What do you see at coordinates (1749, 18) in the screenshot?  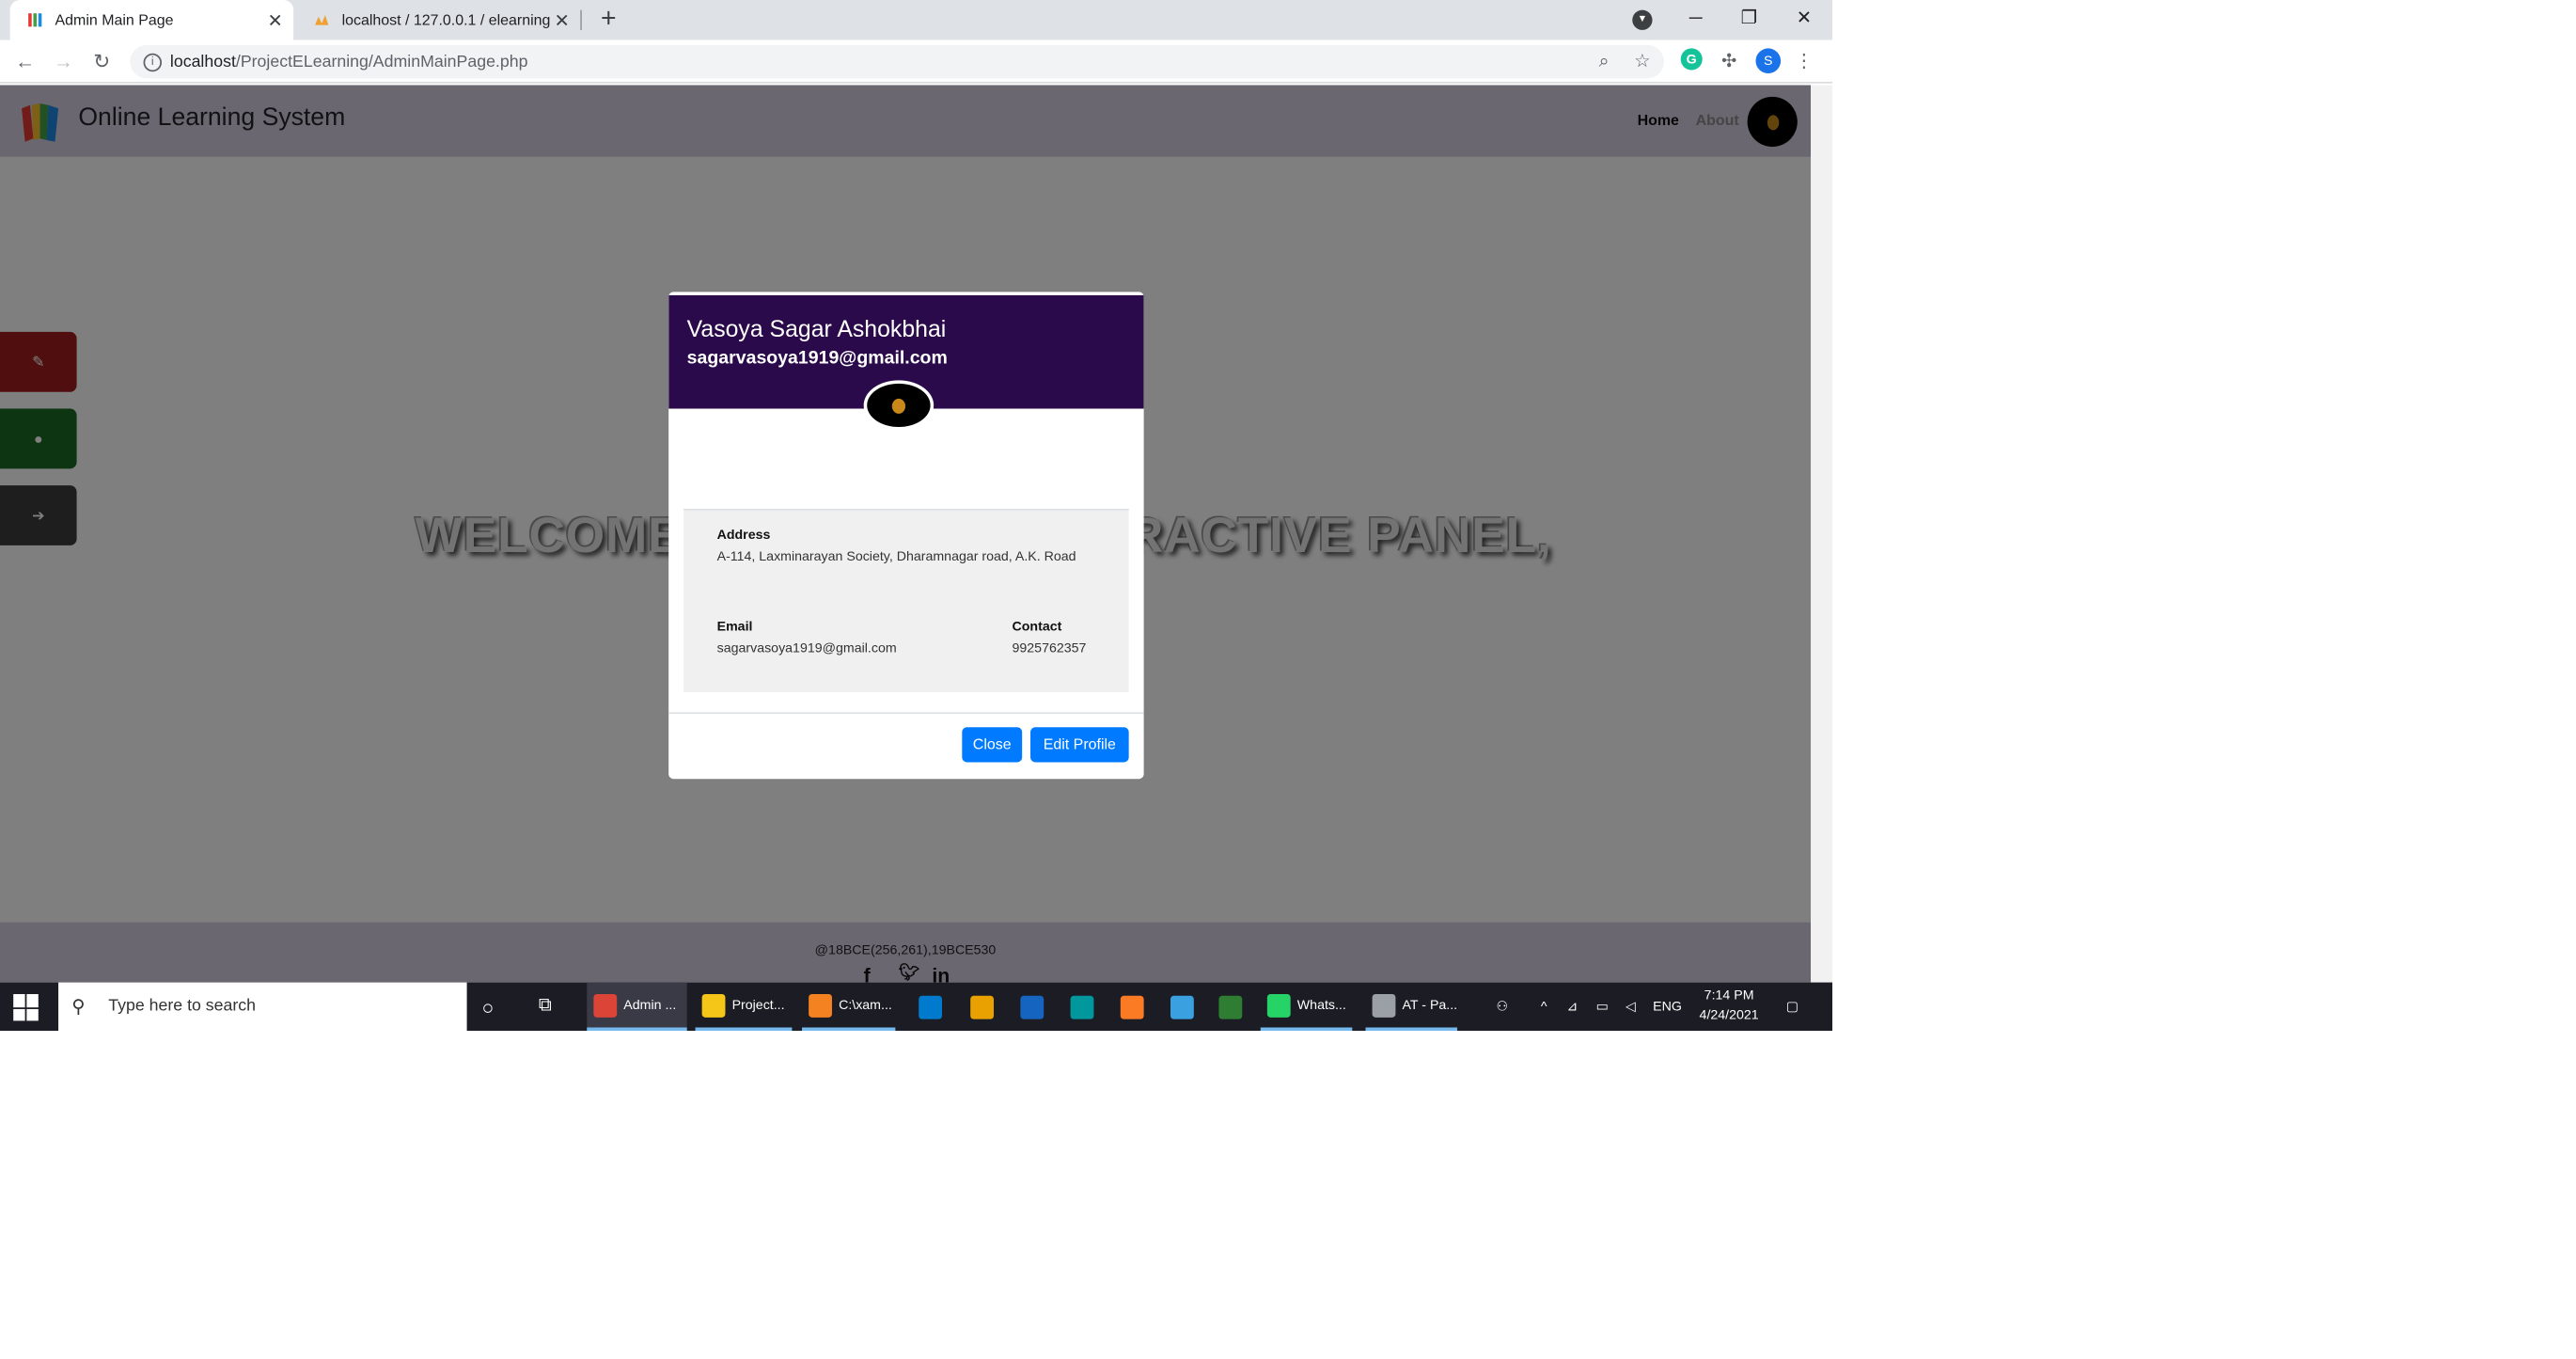 I see `restore-button: ❐` at bounding box center [1749, 18].